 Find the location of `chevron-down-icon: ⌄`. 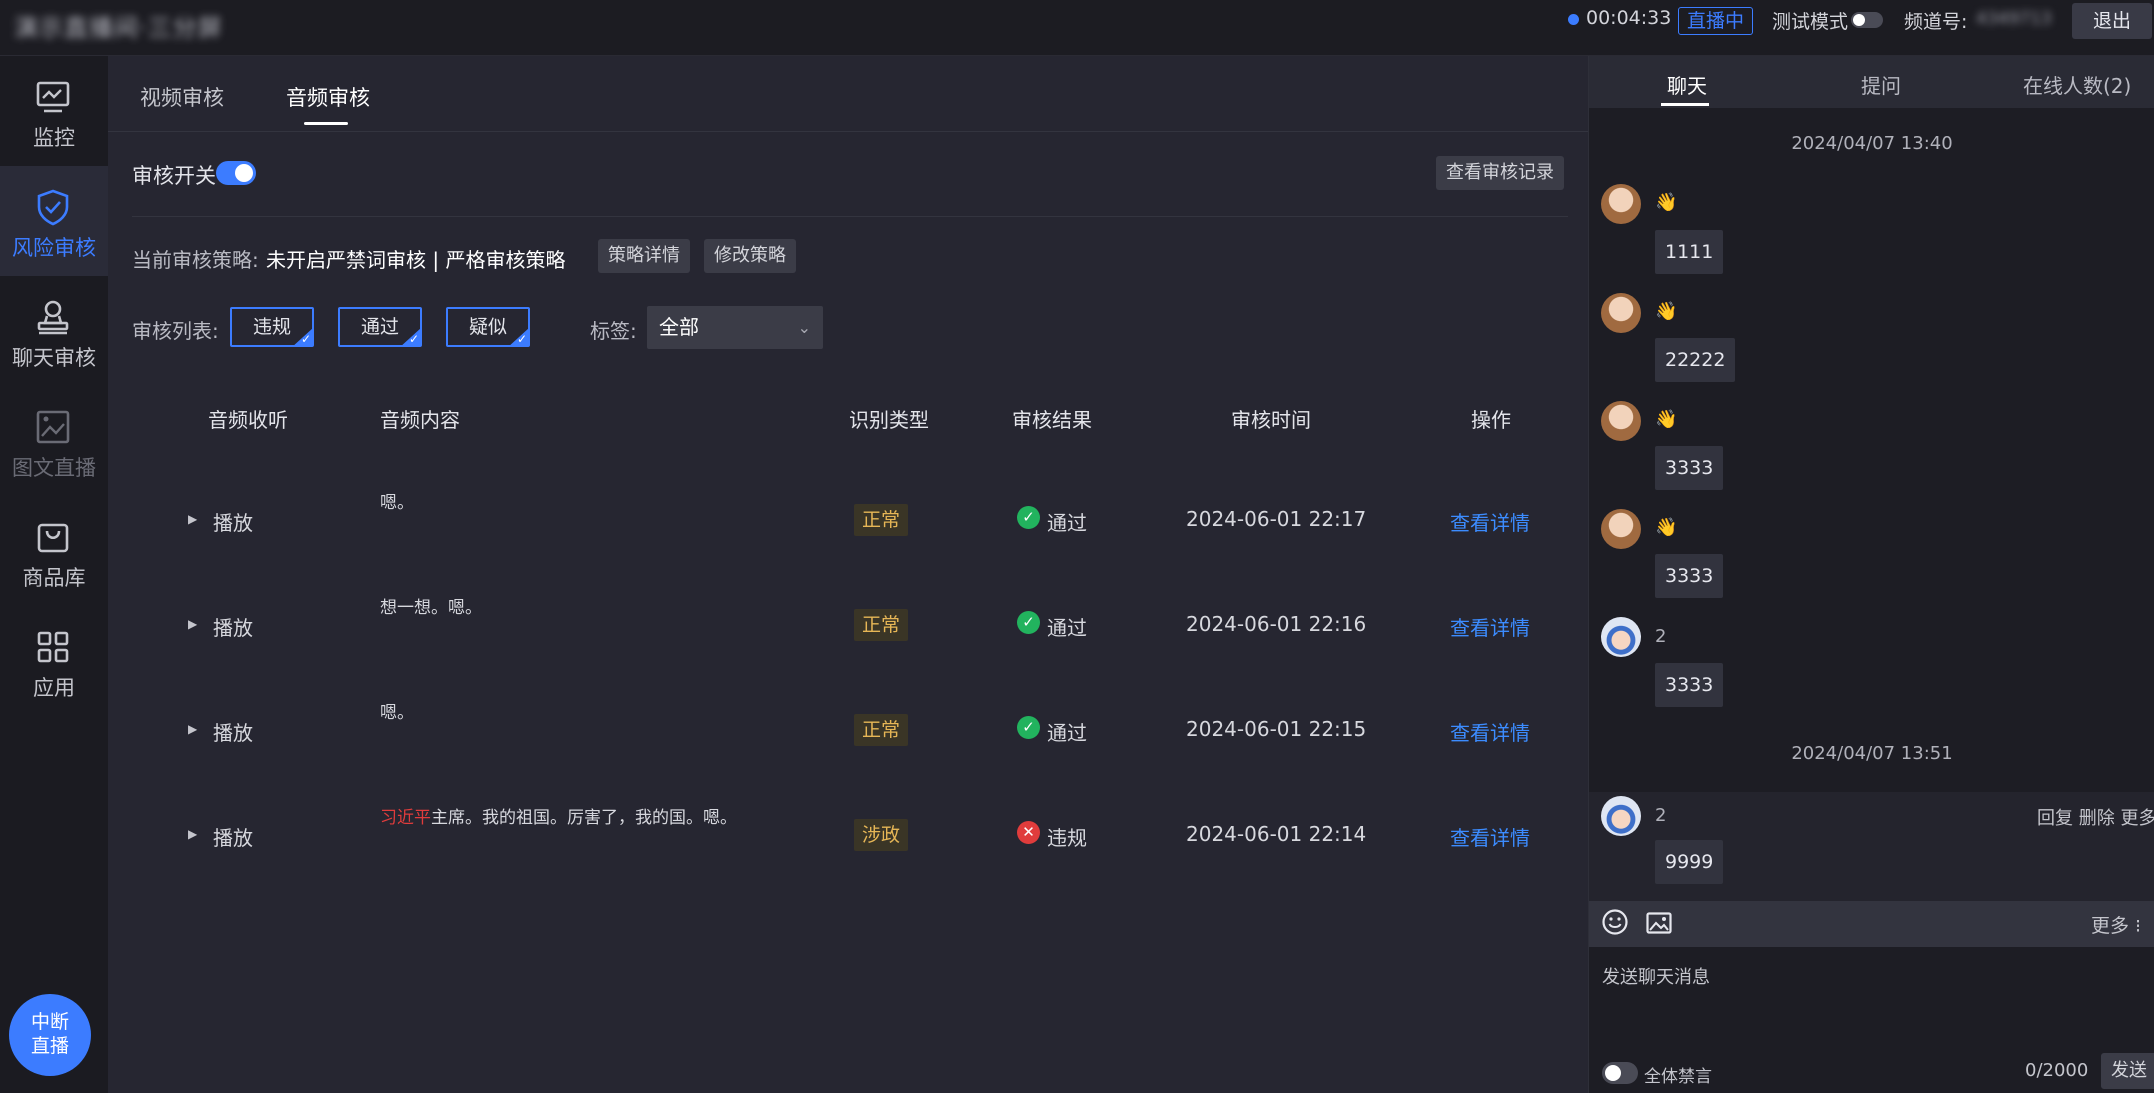

chevron-down-icon: ⌄ is located at coordinates (804, 327).